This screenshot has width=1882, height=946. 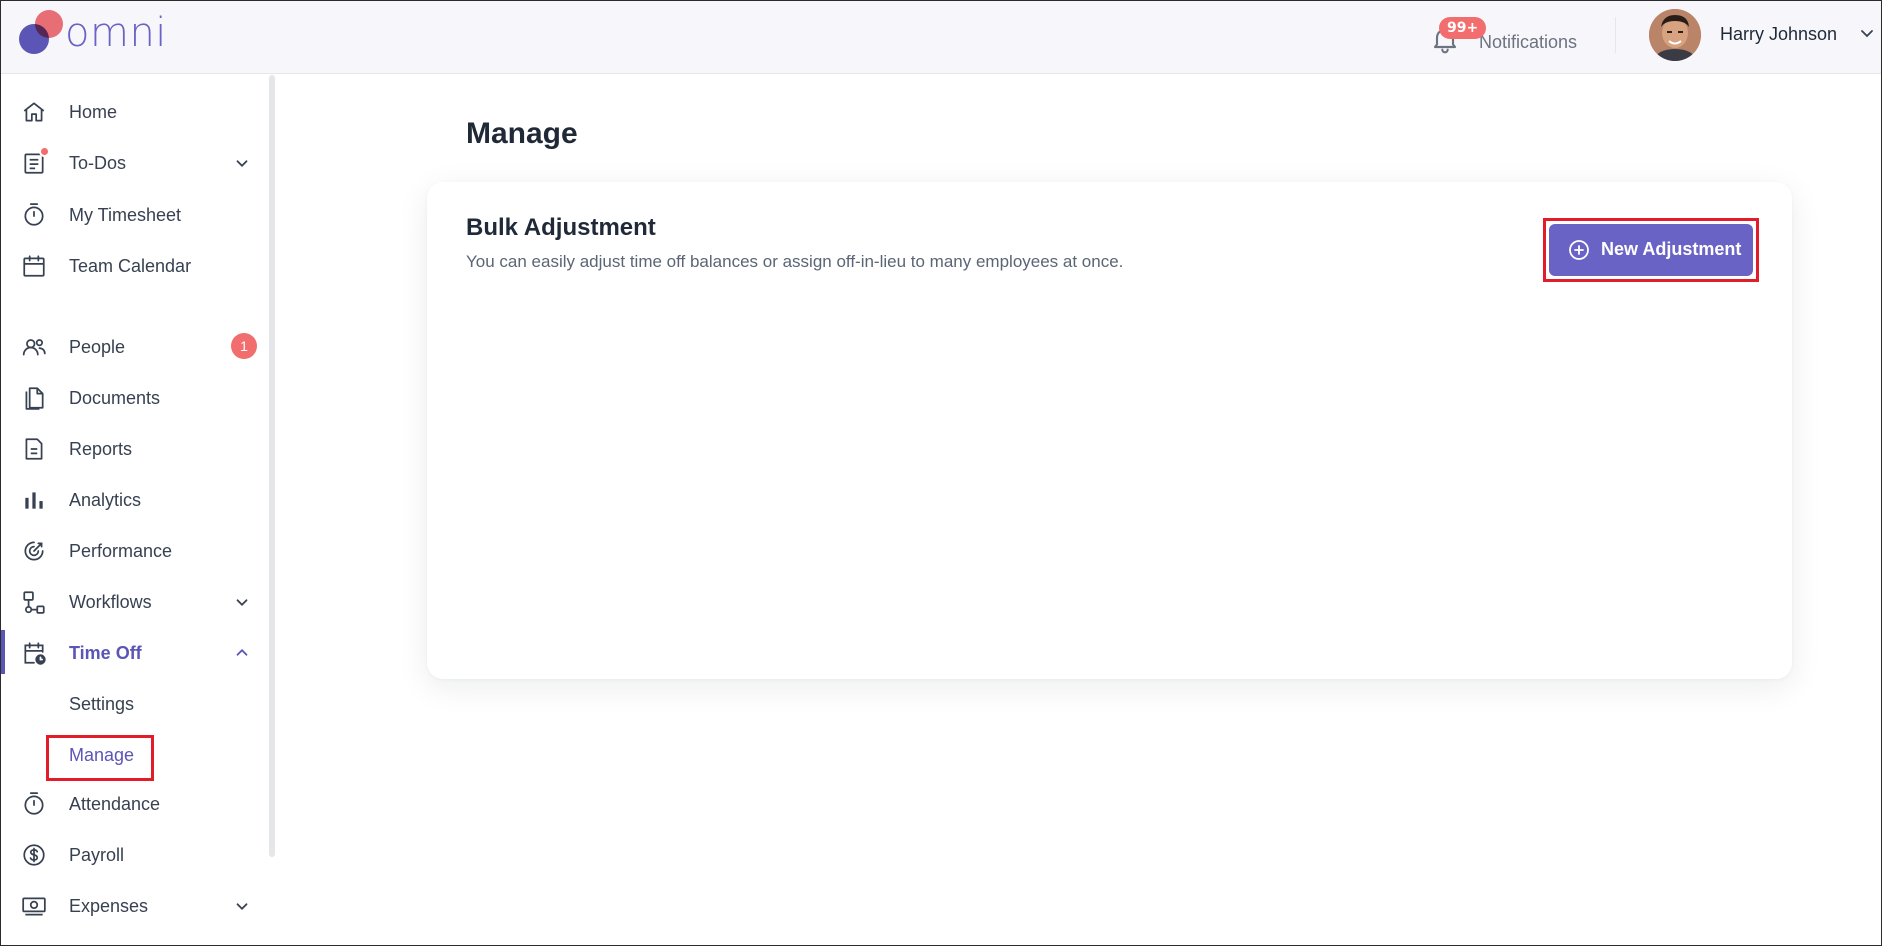 What do you see at coordinates (101, 449) in the screenshot?
I see `sidebar-item-label: Reports` at bounding box center [101, 449].